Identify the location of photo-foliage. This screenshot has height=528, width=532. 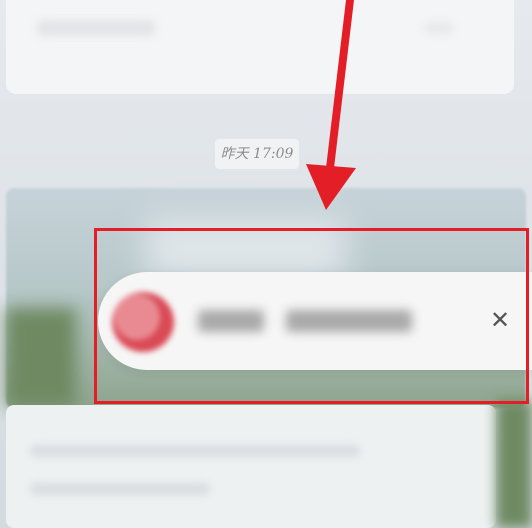
(41, 358).